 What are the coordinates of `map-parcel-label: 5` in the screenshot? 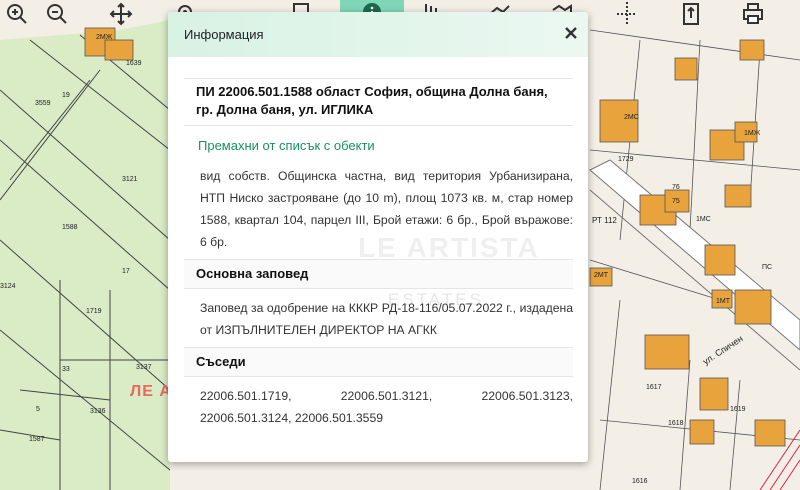 It's located at (38, 409).